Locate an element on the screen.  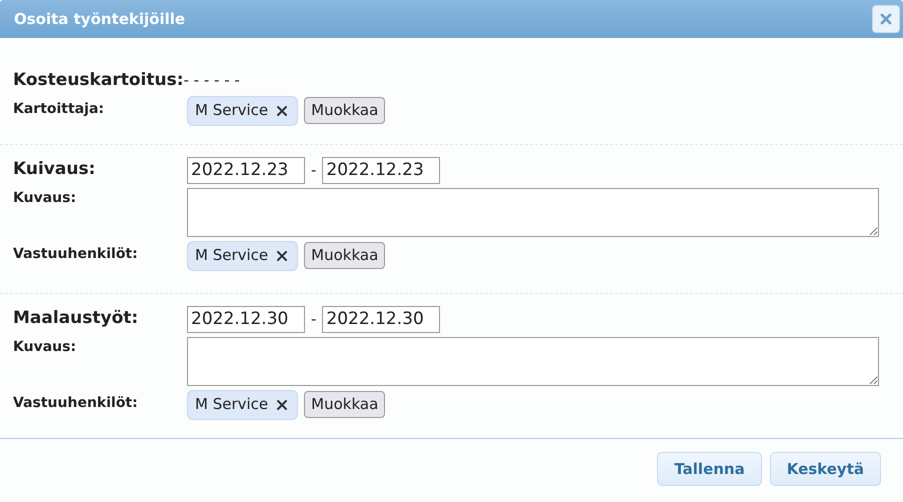
end-date-field: 2022.12.23 is located at coordinates (381, 170).